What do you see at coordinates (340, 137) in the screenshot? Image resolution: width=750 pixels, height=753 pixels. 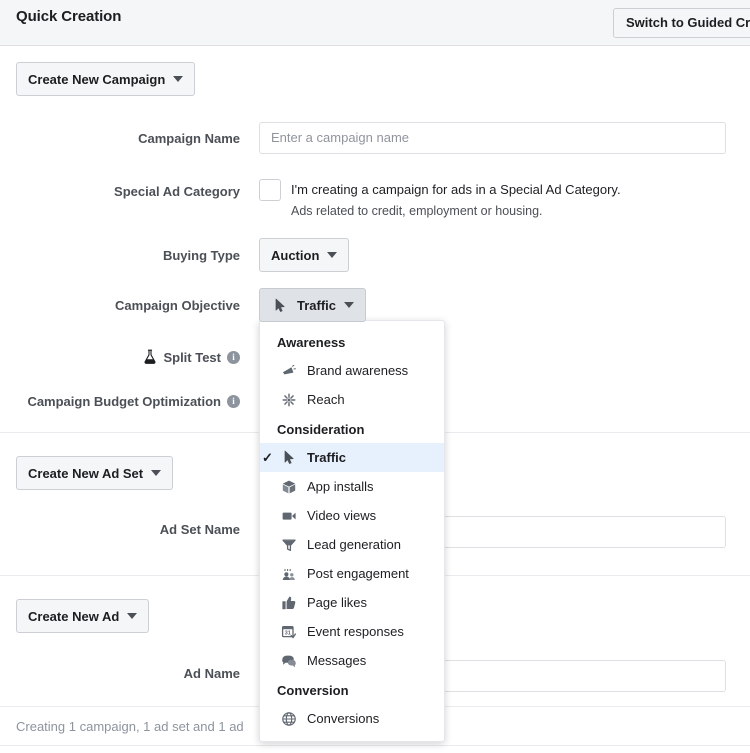 I see `campaign-name-placeholder: Enter a campaign name` at bounding box center [340, 137].